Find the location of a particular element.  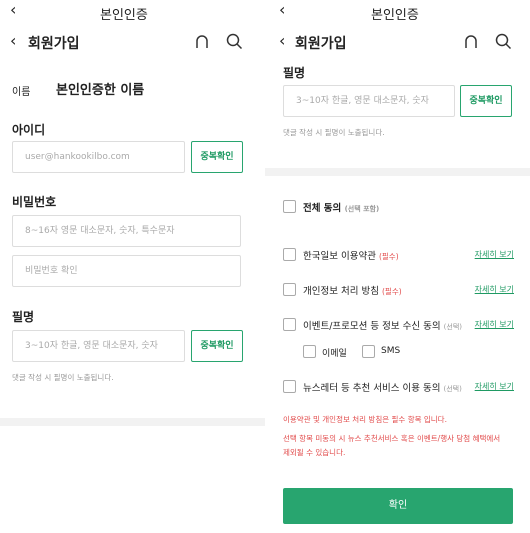

password-label: 비밀번호 is located at coordinates (34, 202).